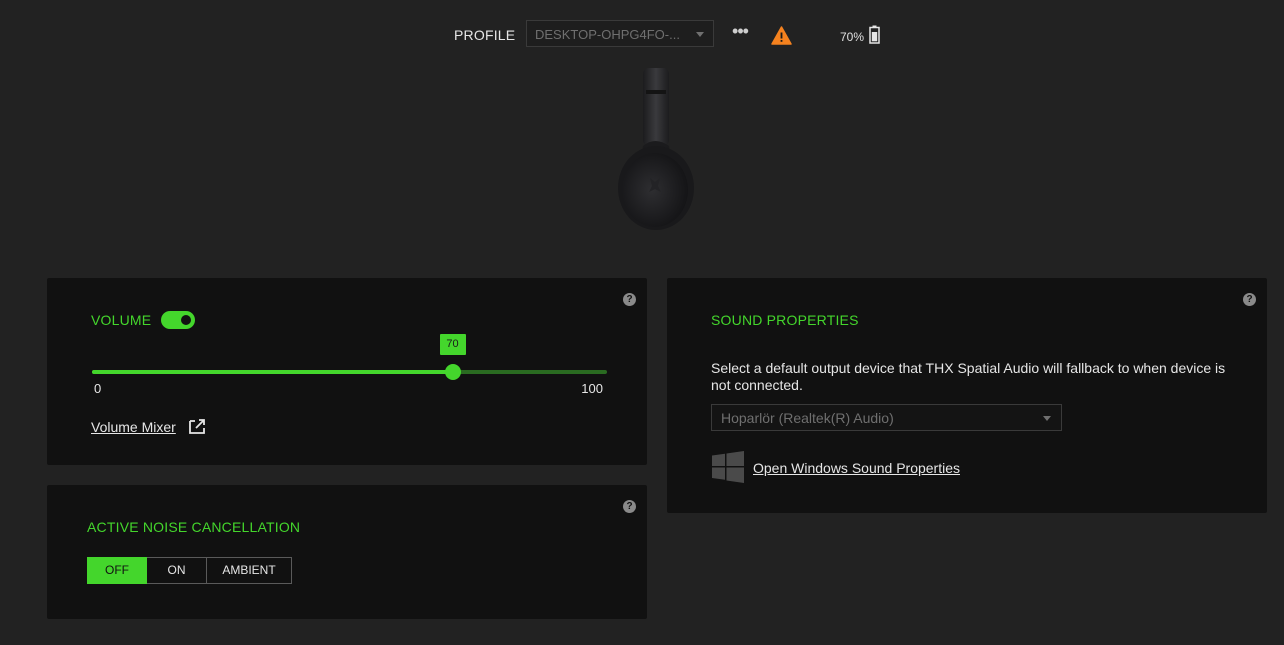  I want to click on windows-logo-icon, so click(728, 467).